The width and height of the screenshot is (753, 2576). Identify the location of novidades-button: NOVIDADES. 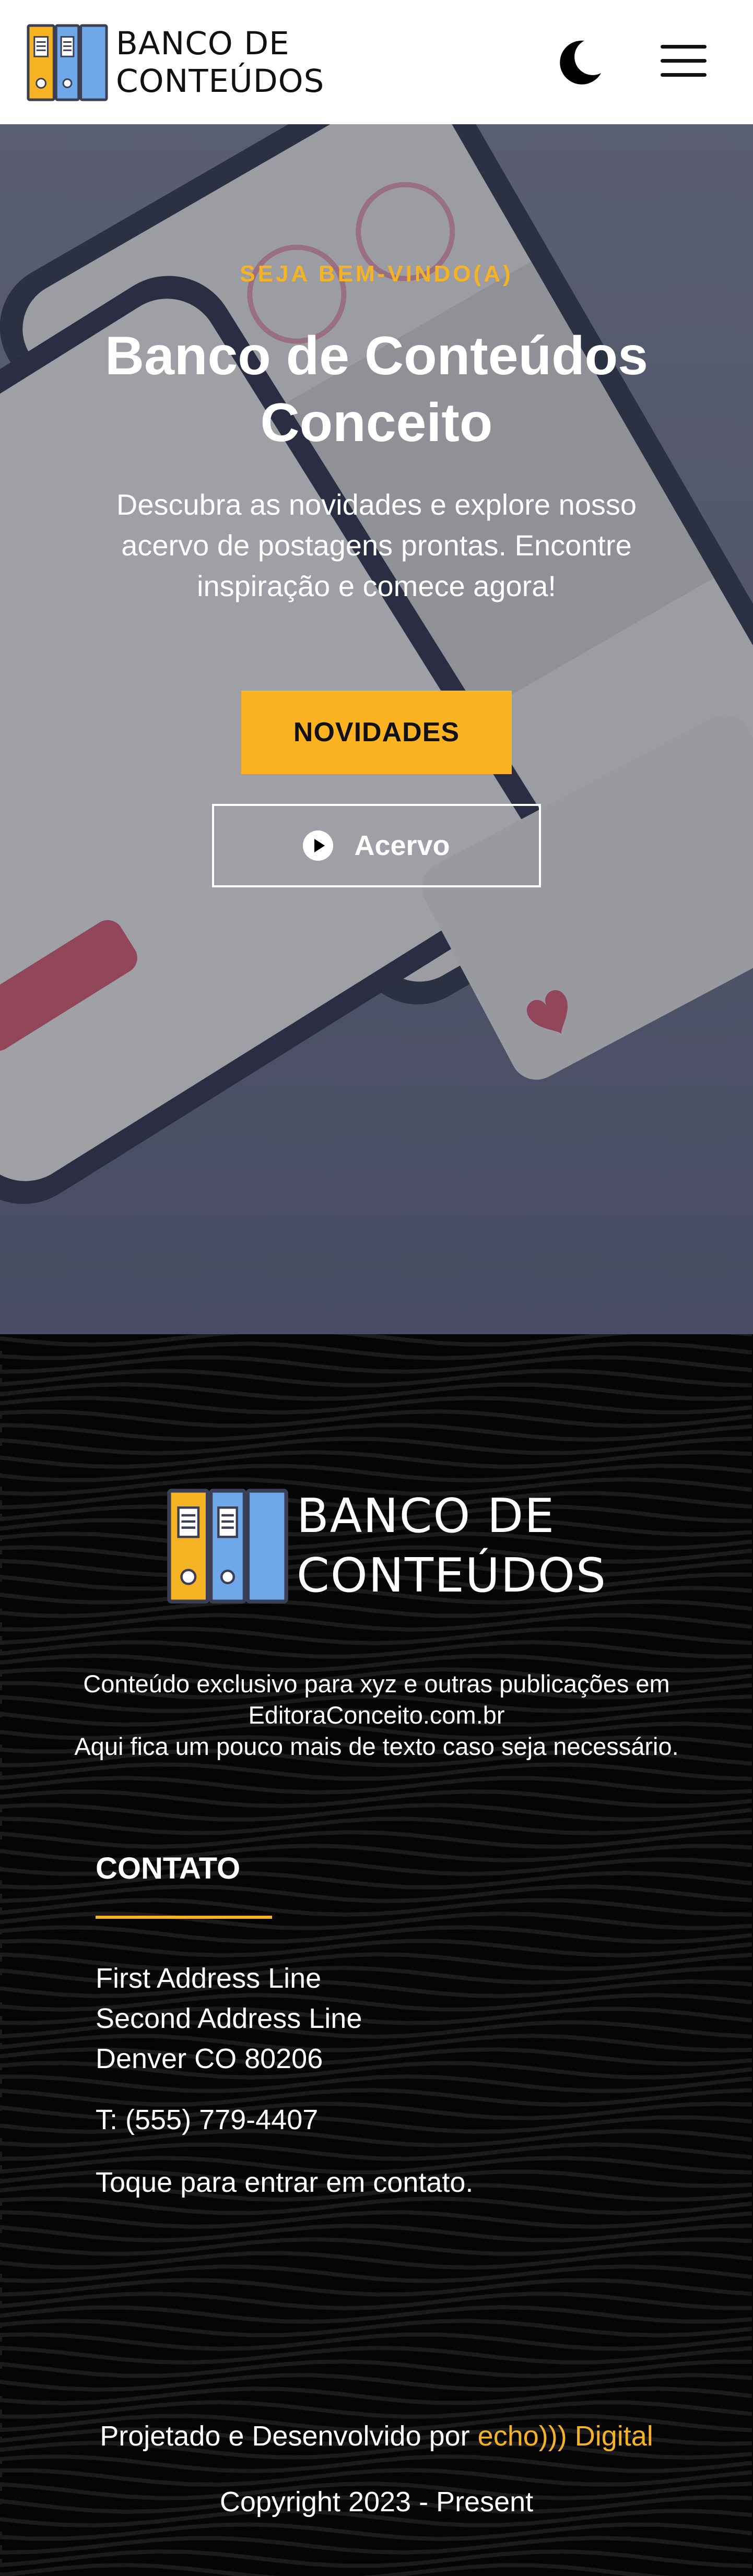
(376, 732).